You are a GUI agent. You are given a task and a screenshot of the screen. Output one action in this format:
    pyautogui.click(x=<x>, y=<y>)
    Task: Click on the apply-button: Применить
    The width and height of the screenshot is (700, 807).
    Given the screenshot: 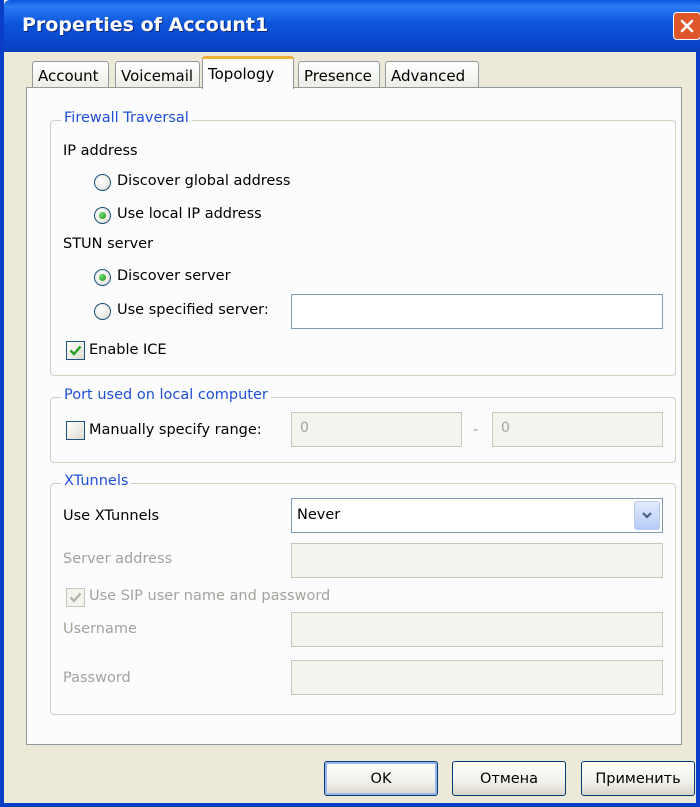 What is the action you would take?
    pyautogui.click(x=638, y=778)
    